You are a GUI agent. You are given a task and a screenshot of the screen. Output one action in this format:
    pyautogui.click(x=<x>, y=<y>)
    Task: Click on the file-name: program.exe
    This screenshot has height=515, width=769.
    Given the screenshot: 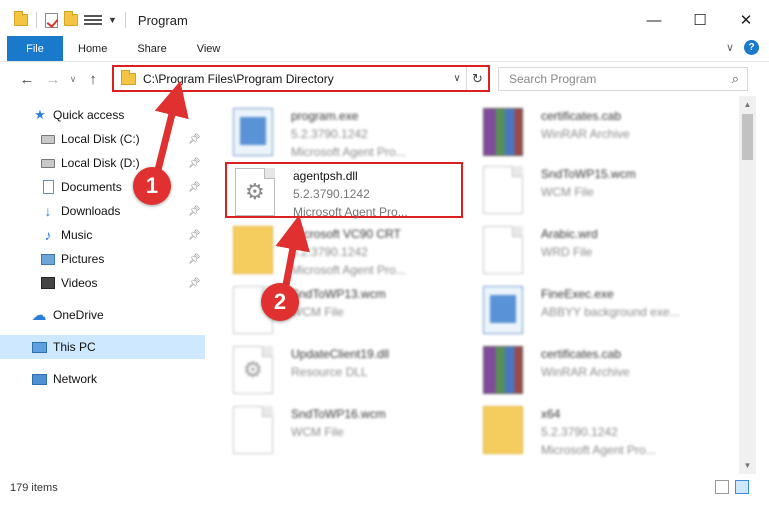 What is the action you would take?
    pyautogui.click(x=325, y=116)
    